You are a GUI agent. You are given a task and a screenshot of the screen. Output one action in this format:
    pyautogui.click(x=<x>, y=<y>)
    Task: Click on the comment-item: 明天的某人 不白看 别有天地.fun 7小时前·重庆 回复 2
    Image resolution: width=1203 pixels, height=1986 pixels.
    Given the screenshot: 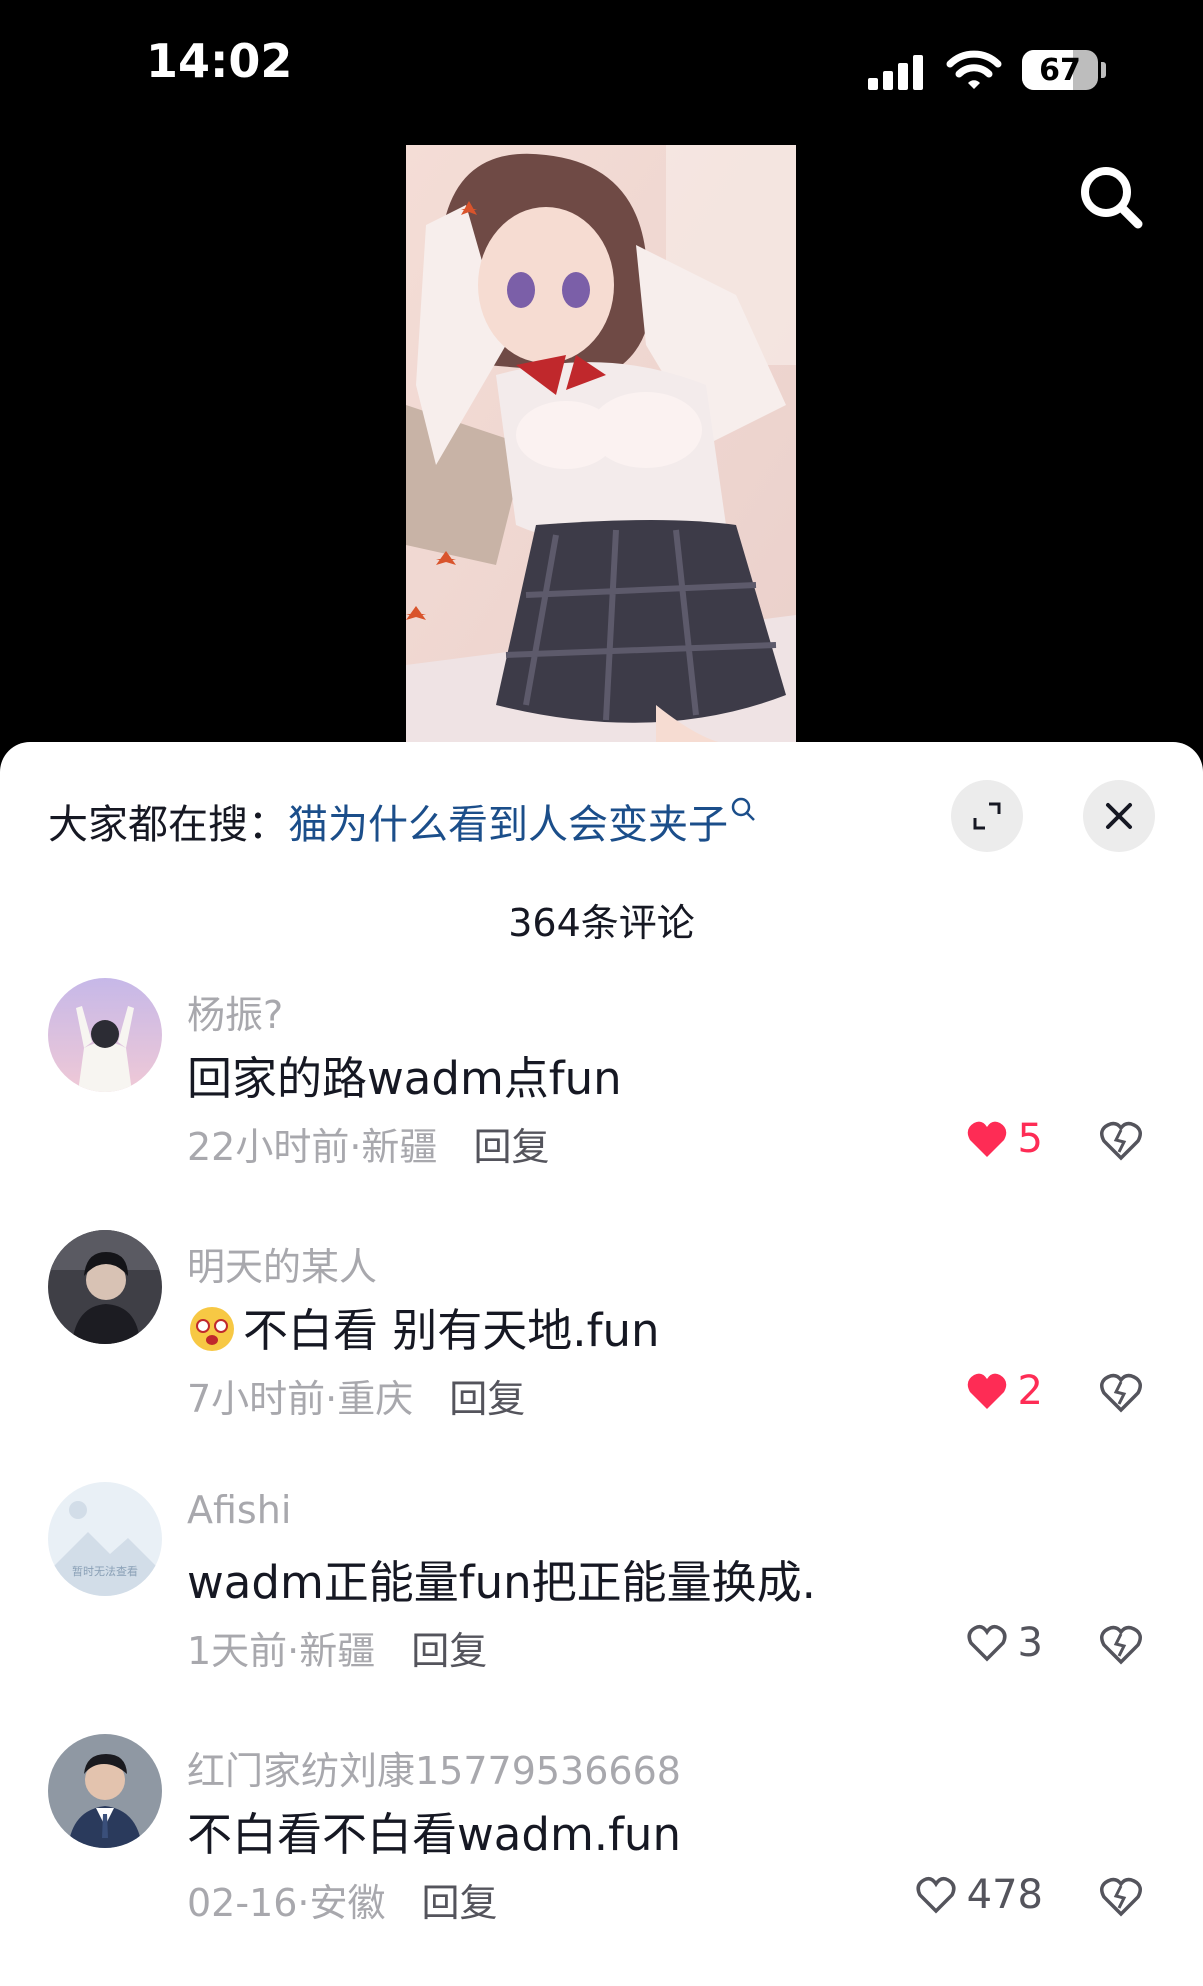 What is the action you would take?
    pyautogui.click(x=601, y=1350)
    